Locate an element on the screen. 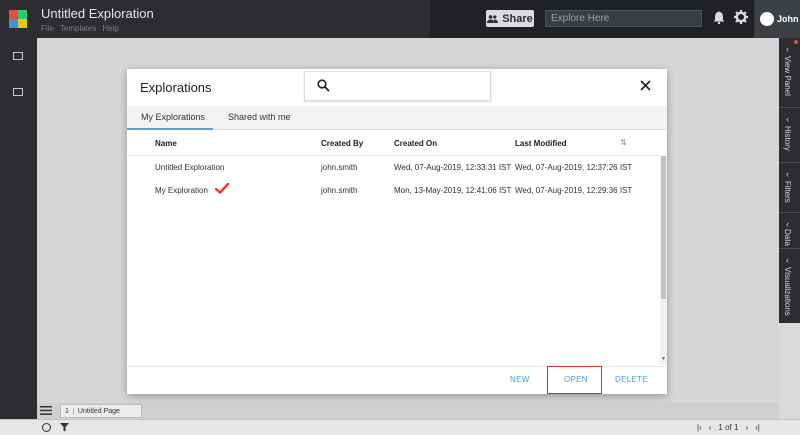  view-panel-label: View Panel is located at coordinates (787, 76).